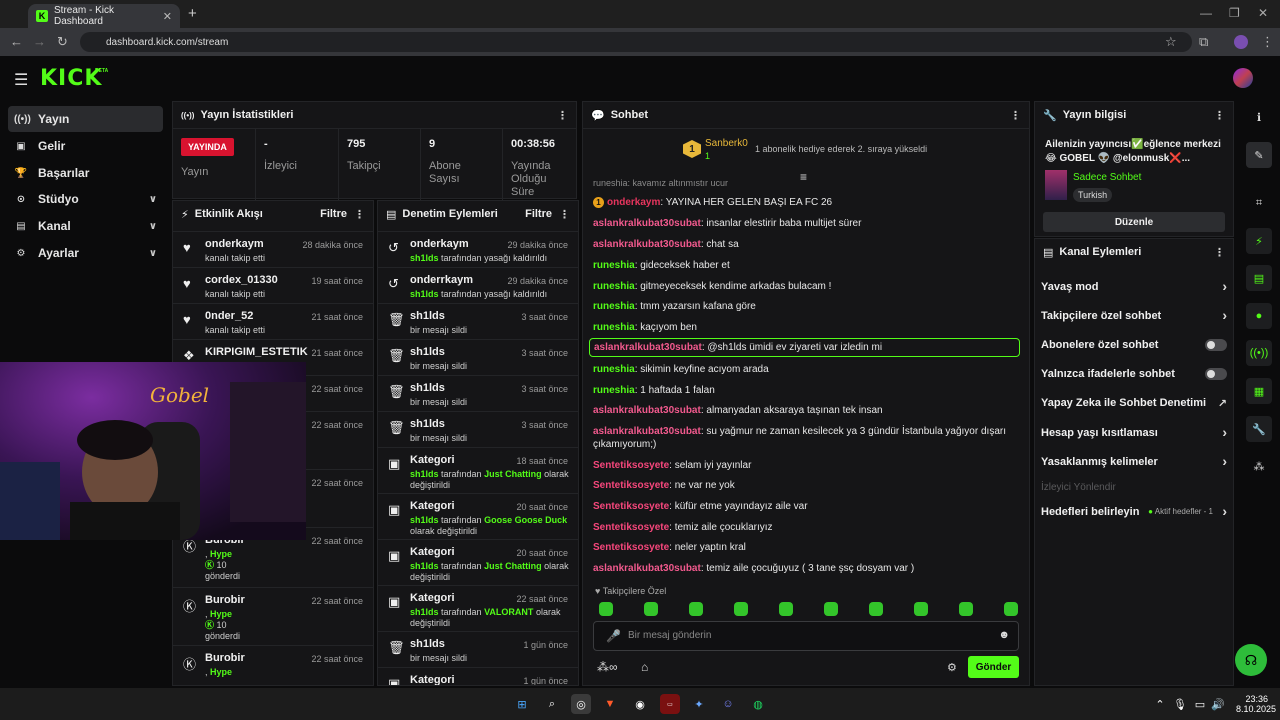 Image resolution: width=1280 pixels, height=720 pixels. What do you see at coordinates (1251, 660) in the screenshot?
I see `support-chat-button: ☊` at bounding box center [1251, 660].